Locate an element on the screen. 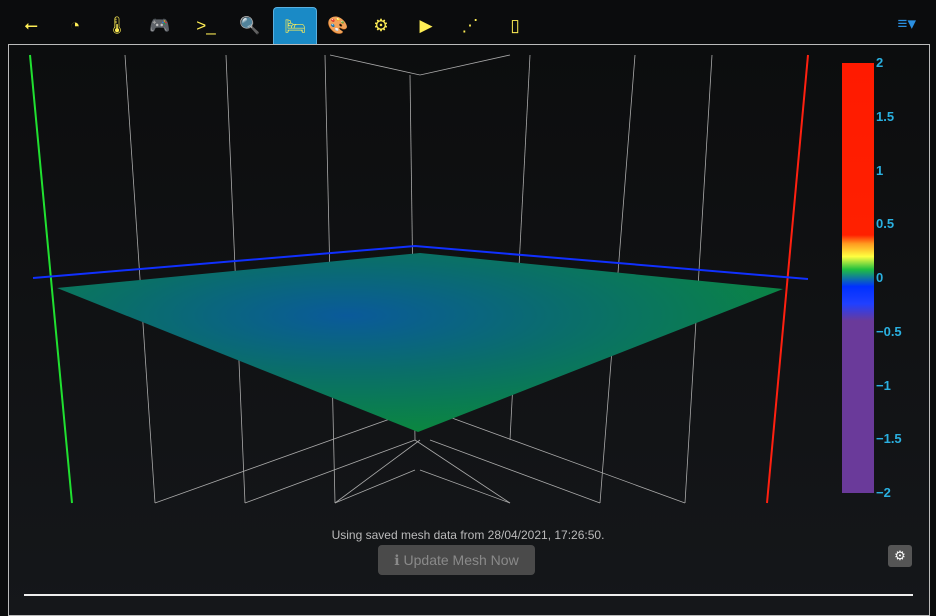 The height and width of the screenshot is (616, 936). update-mesh-button: ℹ Update Mesh Now is located at coordinates (456, 560).